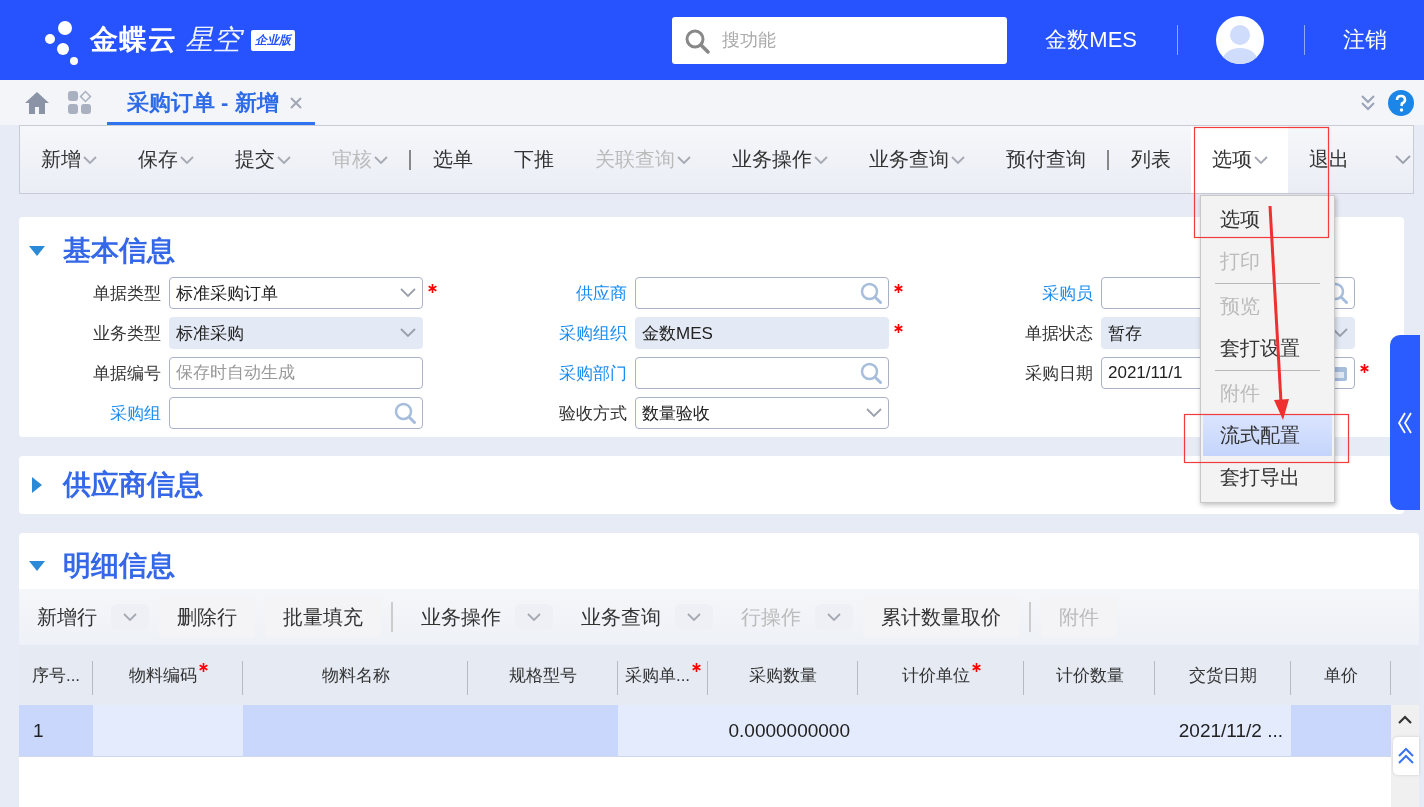  What do you see at coordinates (126, 293) in the screenshot?
I see `field-label: 单据类型` at bounding box center [126, 293].